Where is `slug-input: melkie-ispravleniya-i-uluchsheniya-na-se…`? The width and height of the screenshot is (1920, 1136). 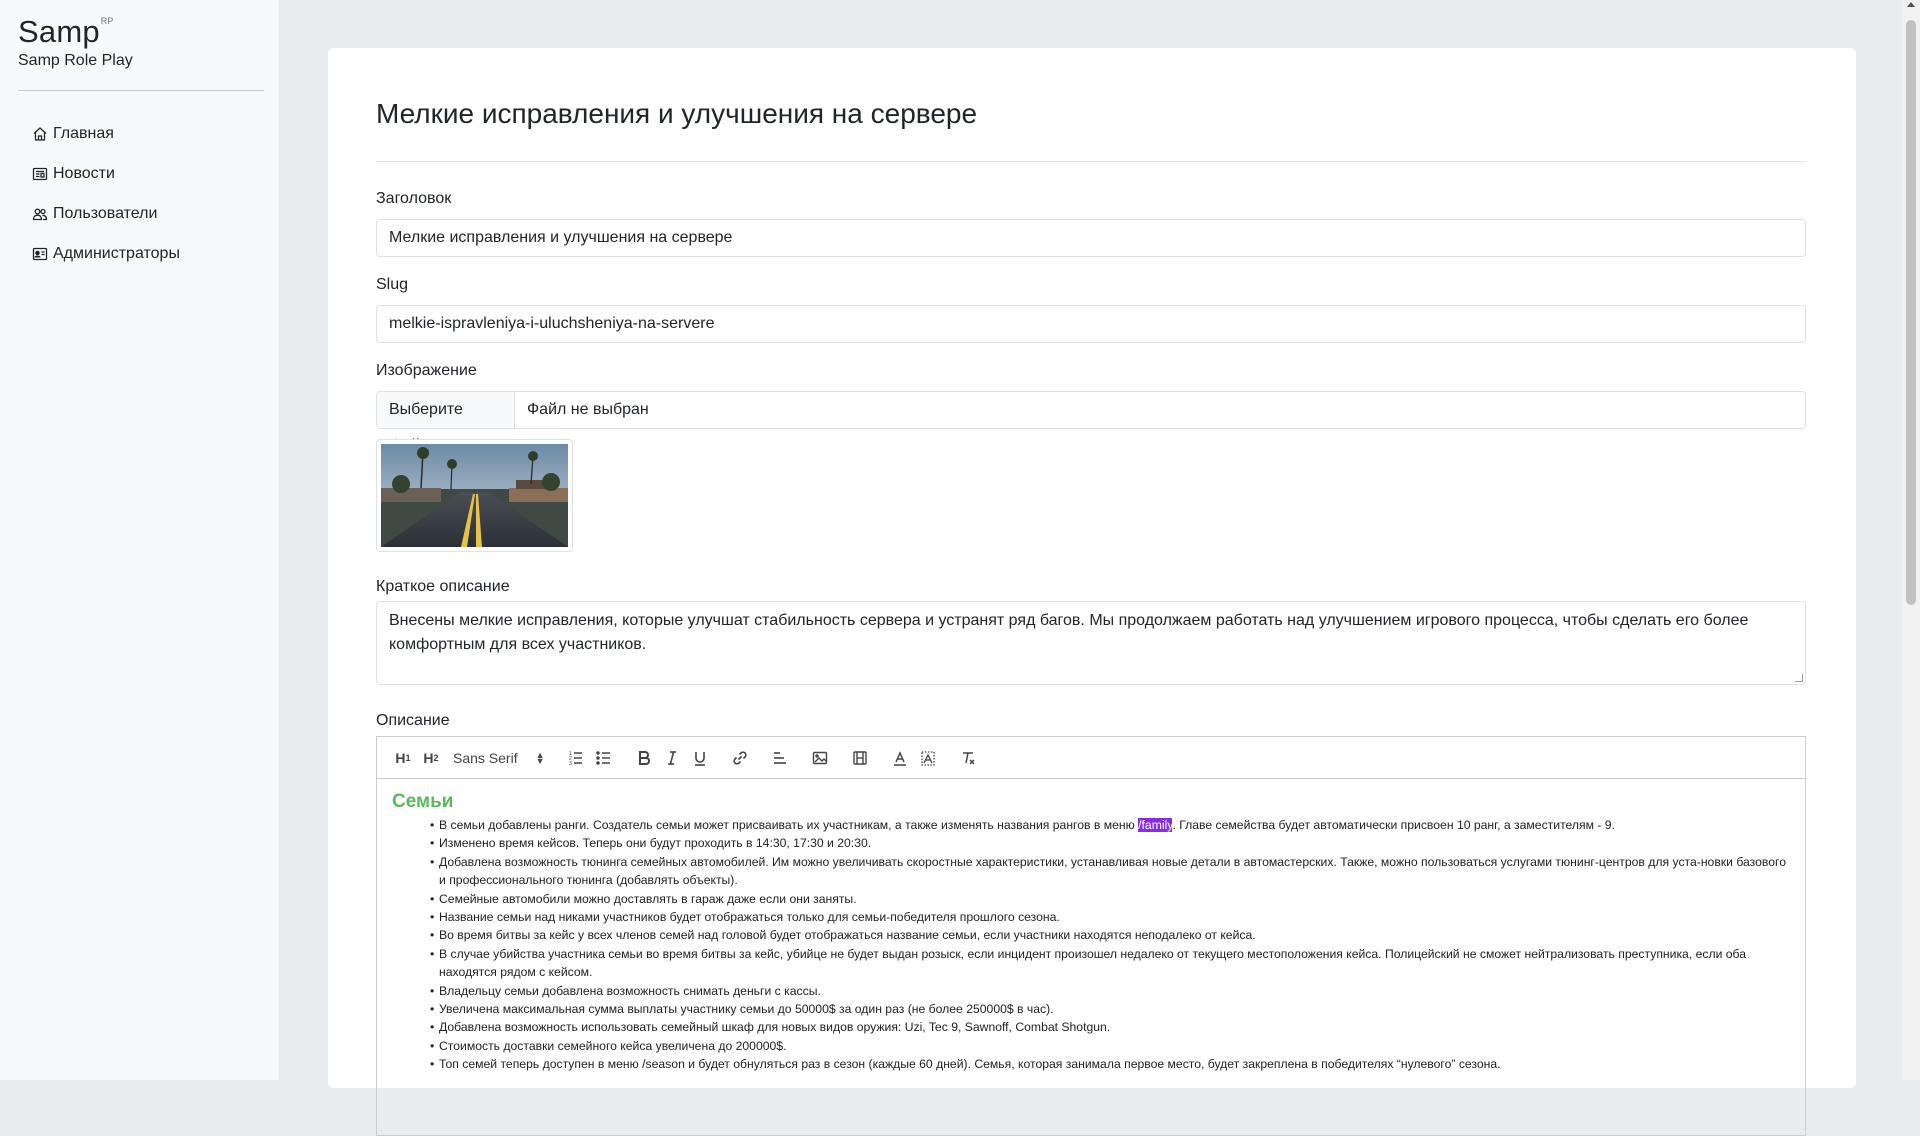
slug-input: melkie-ispravleniya-i-uluchsheniya-na-se… is located at coordinates (1091, 324).